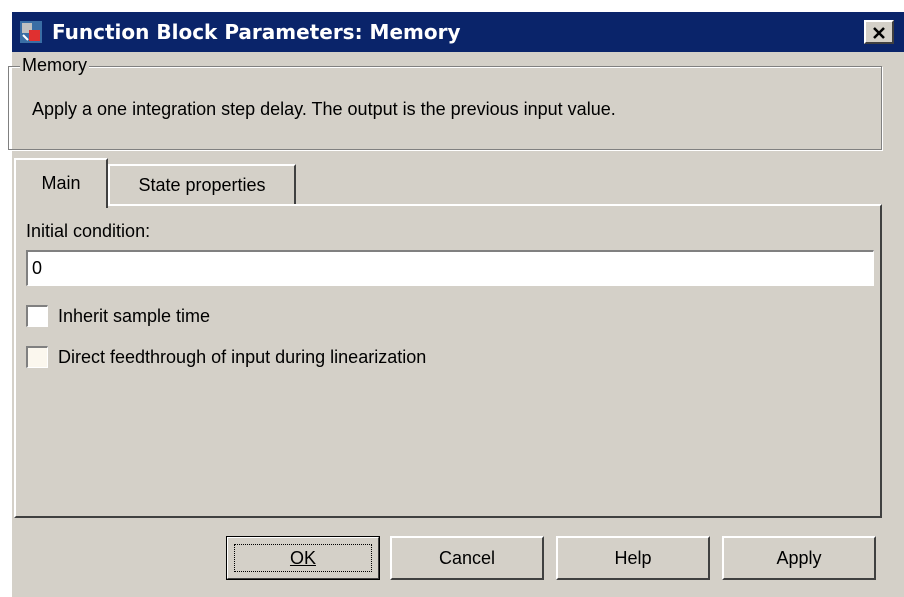  I want to click on tab-main: Main, so click(61, 183).